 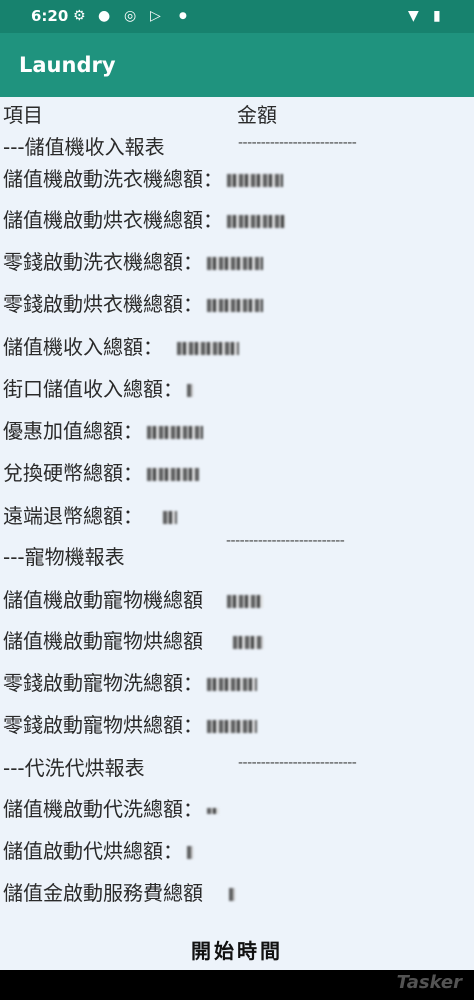 What do you see at coordinates (130, 723) in the screenshot?
I see `pet-item-4: 零錢啟動寵物烘總額：` at bounding box center [130, 723].